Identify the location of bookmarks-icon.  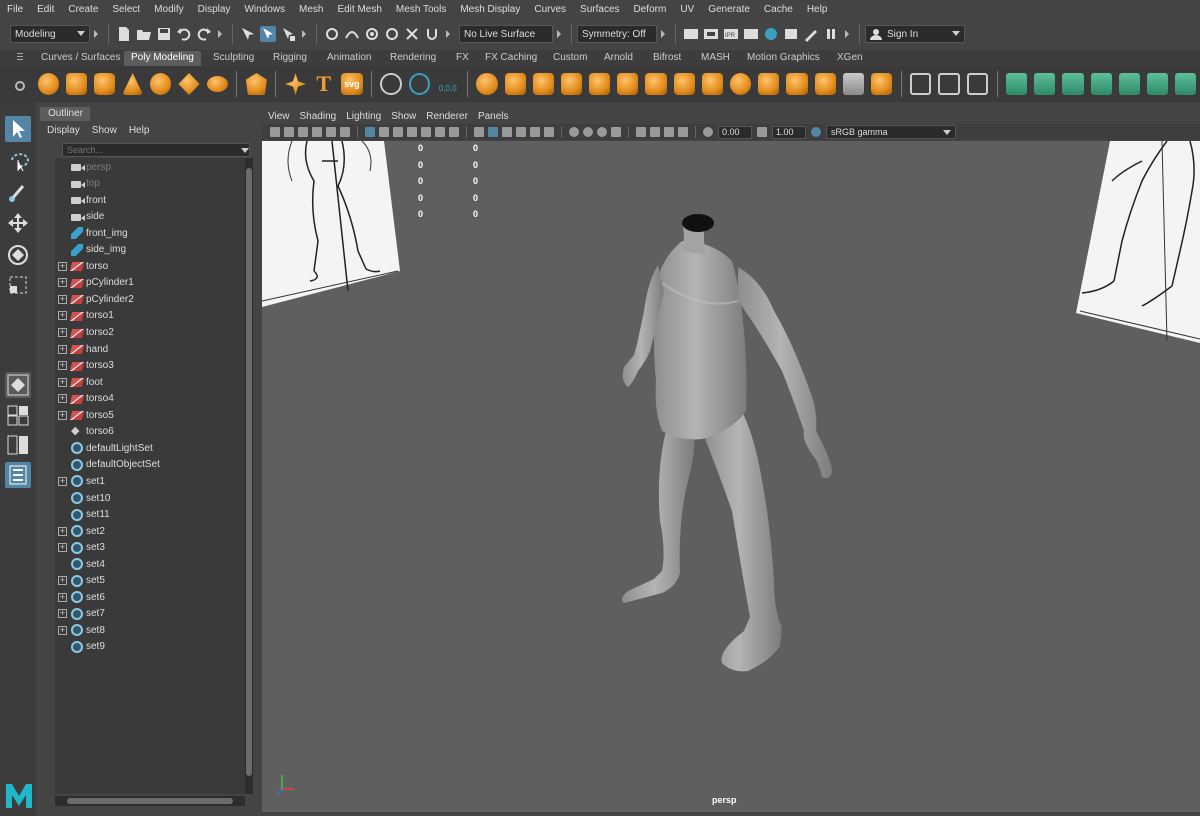
(303, 132).